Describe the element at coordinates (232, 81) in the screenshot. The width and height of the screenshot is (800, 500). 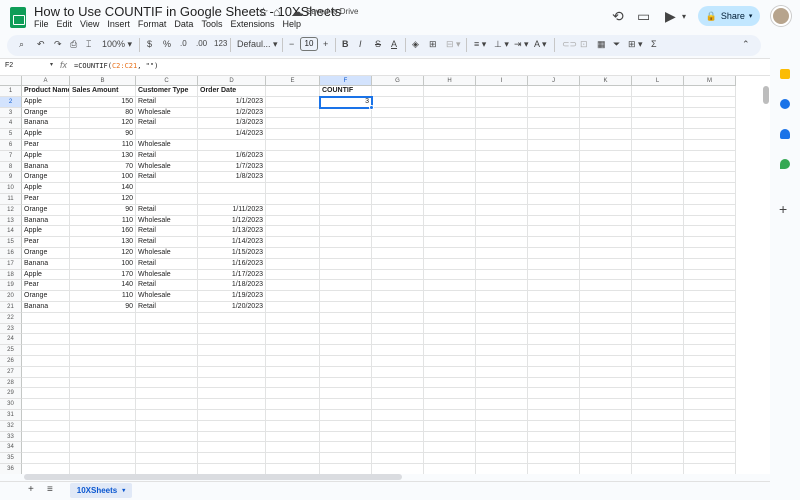
I see `column-header-d: D` at that location.